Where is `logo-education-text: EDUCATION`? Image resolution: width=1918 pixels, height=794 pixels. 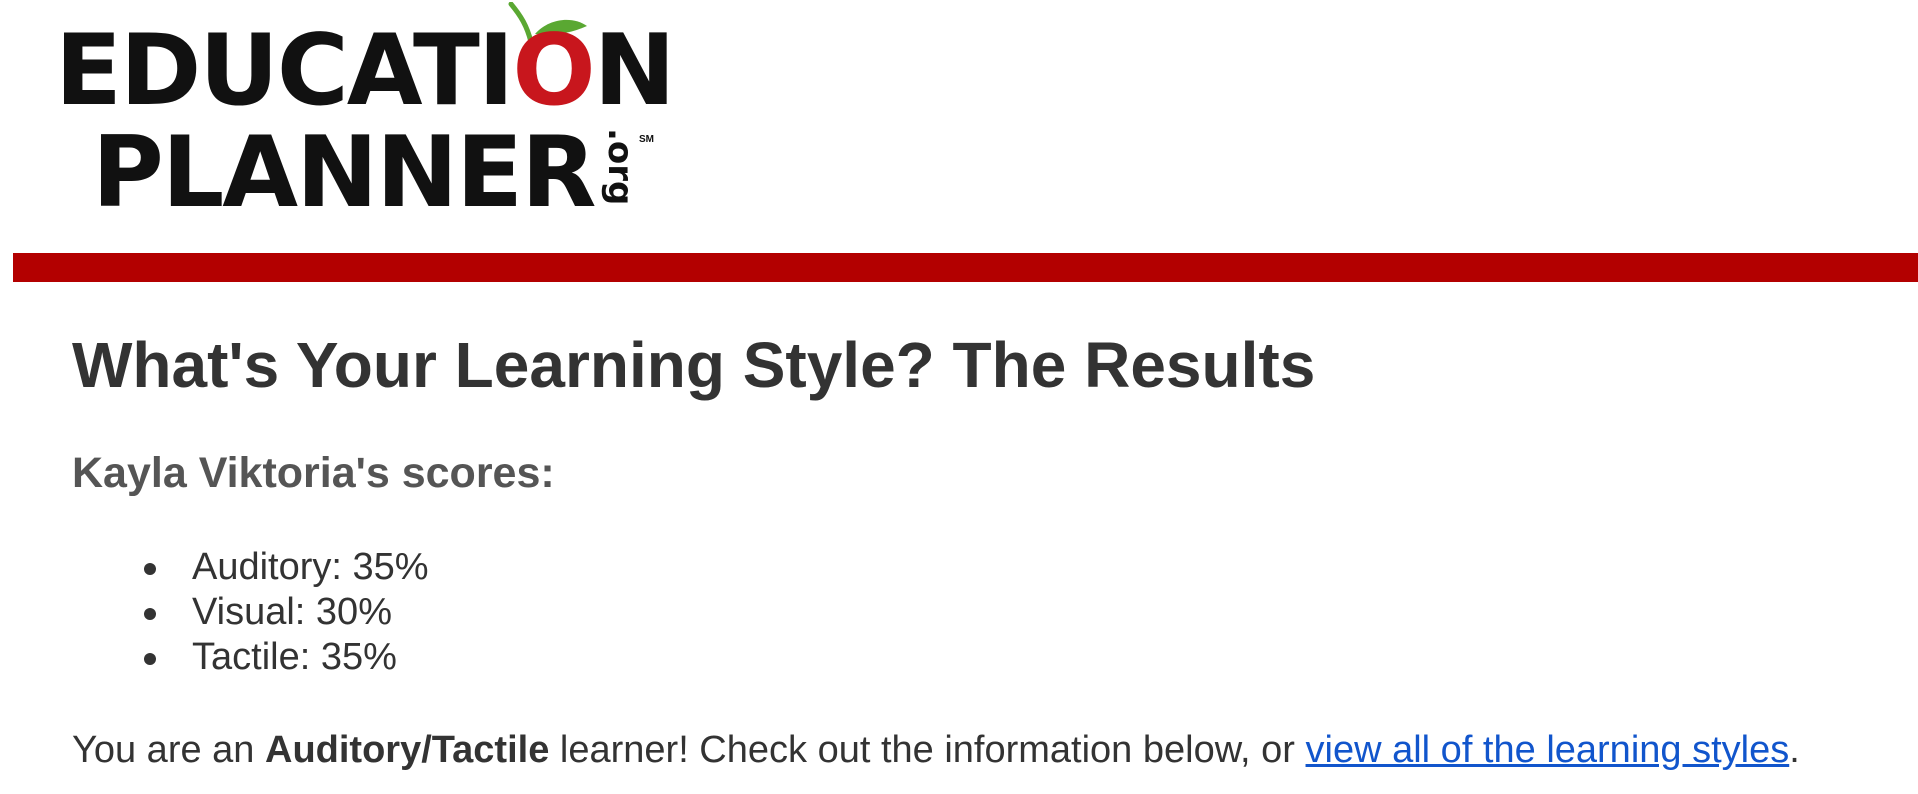 logo-education-text: EDUCATION is located at coordinates (365, 71).